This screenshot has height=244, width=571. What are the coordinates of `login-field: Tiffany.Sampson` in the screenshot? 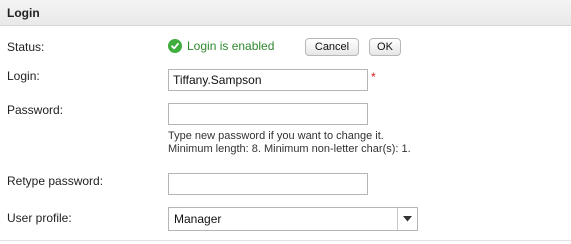 It's located at (268, 80).